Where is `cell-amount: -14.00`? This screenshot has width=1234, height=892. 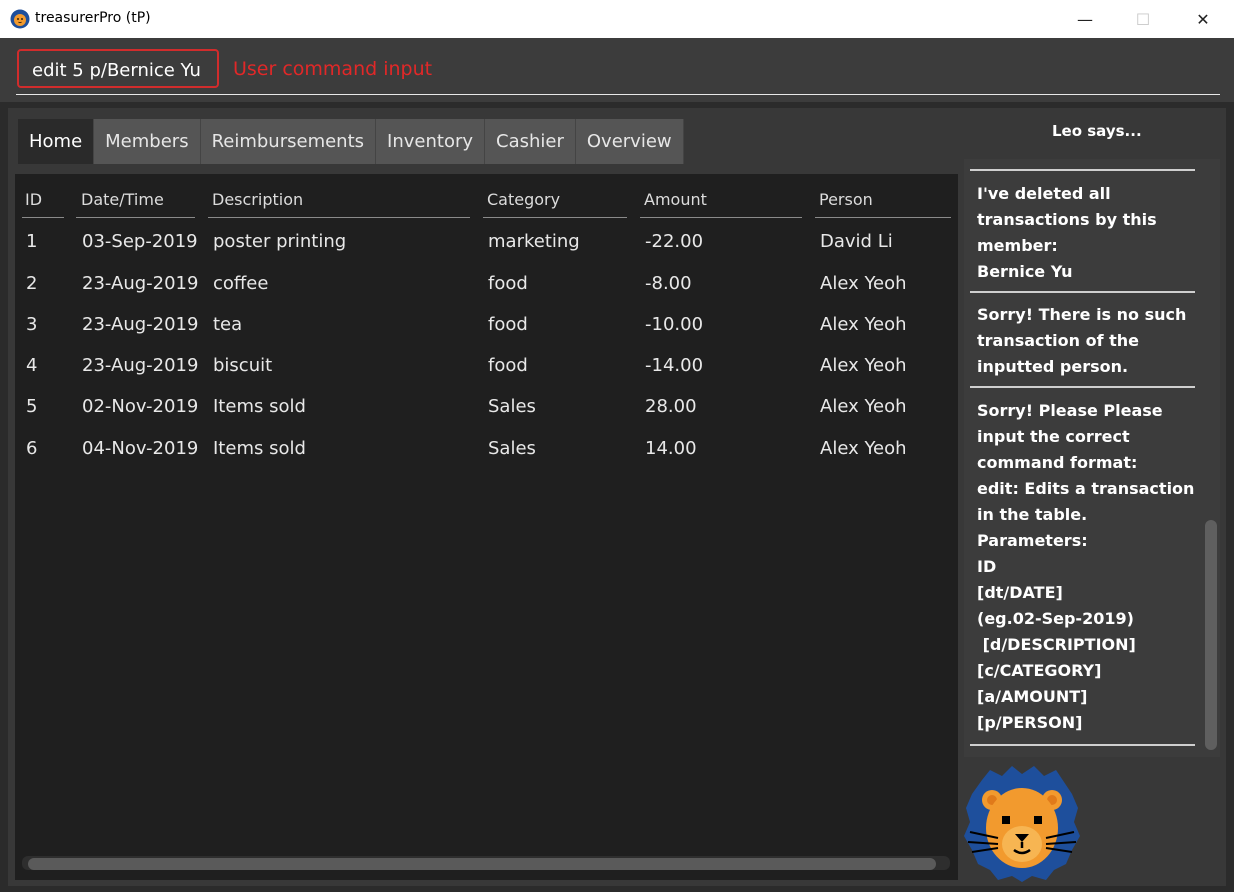 cell-amount: -14.00 is located at coordinates (674, 365).